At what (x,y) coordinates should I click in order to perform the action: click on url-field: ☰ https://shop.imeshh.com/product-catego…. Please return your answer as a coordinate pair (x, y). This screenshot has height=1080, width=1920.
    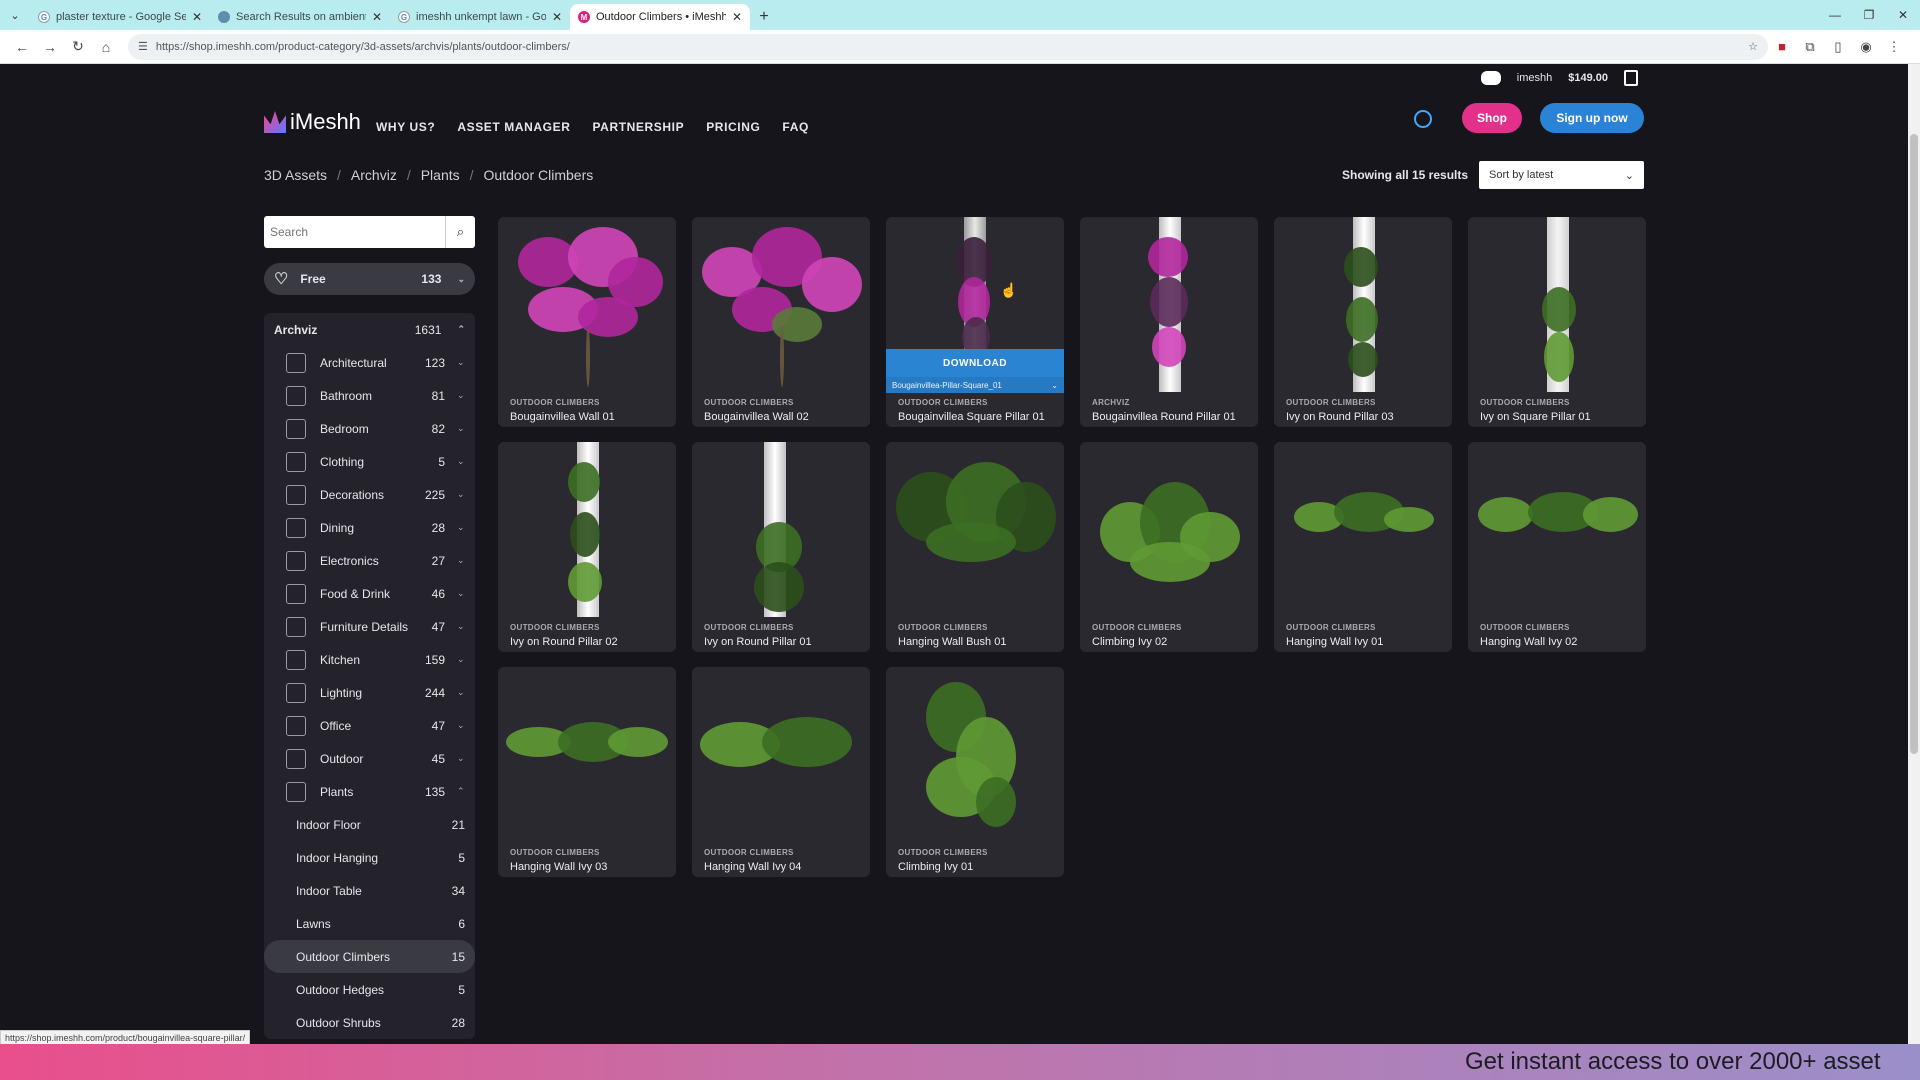
    Looking at the image, I should click on (948, 46).